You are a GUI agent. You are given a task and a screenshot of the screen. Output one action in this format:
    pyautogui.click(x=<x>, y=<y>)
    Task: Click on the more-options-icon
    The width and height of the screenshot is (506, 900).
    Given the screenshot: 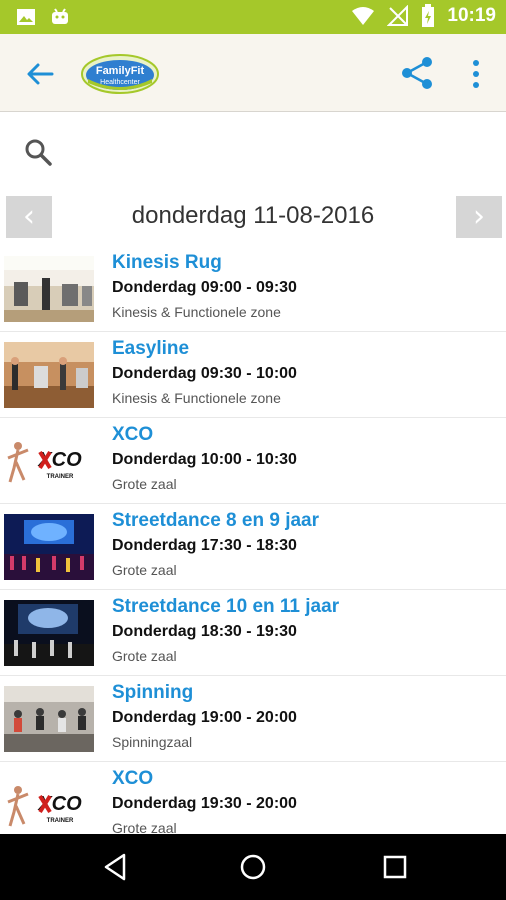 What is the action you would take?
    pyautogui.click(x=476, y=74)
    